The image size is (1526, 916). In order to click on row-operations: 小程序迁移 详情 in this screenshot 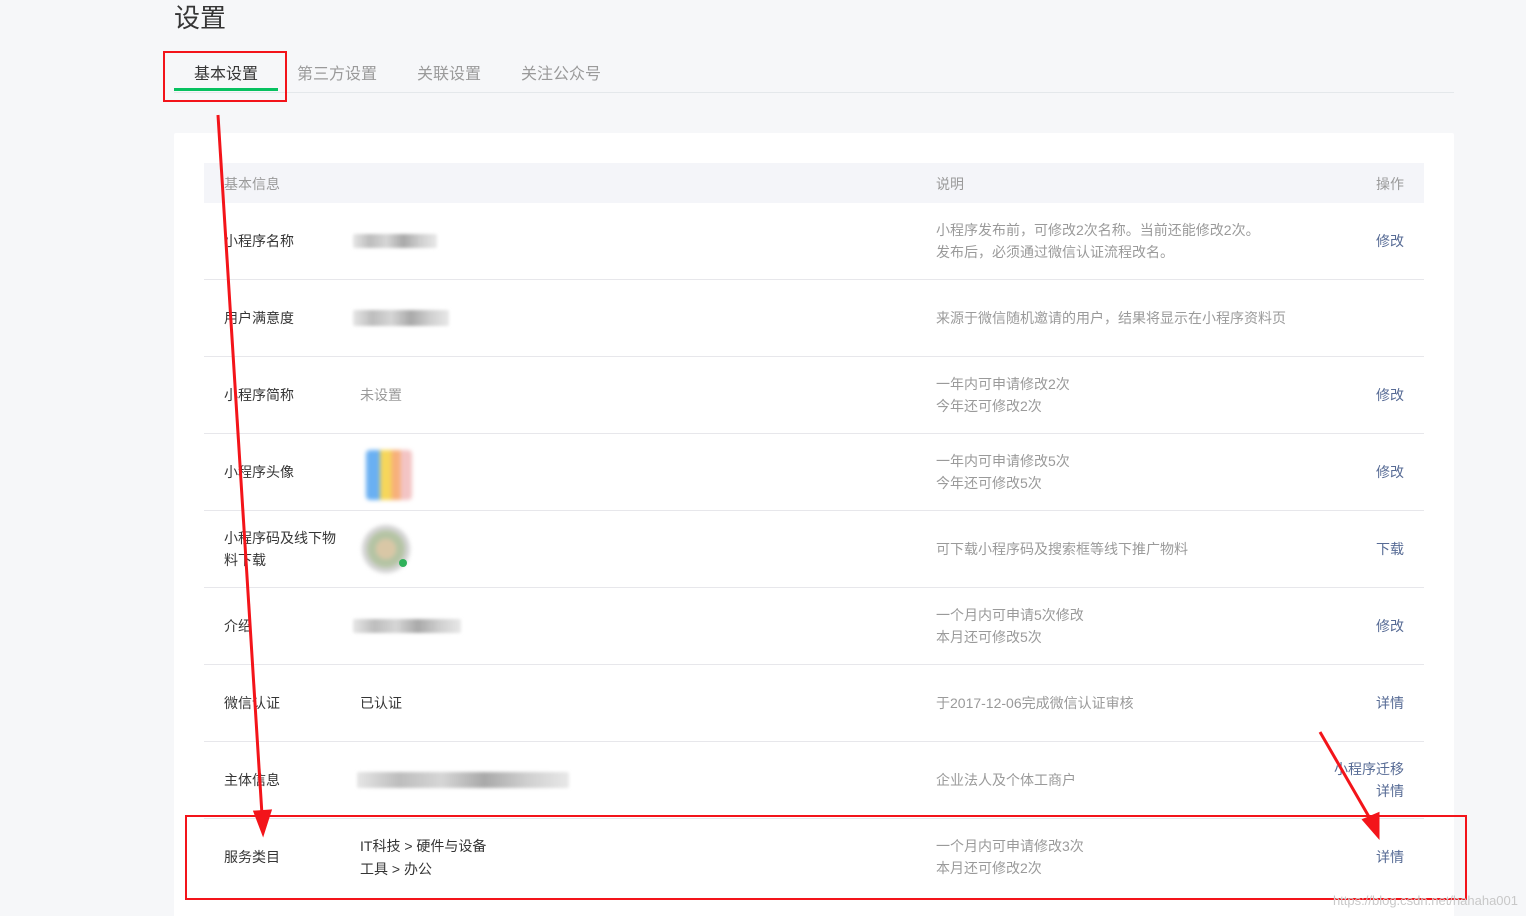, I will do `click(1369, 780)`.